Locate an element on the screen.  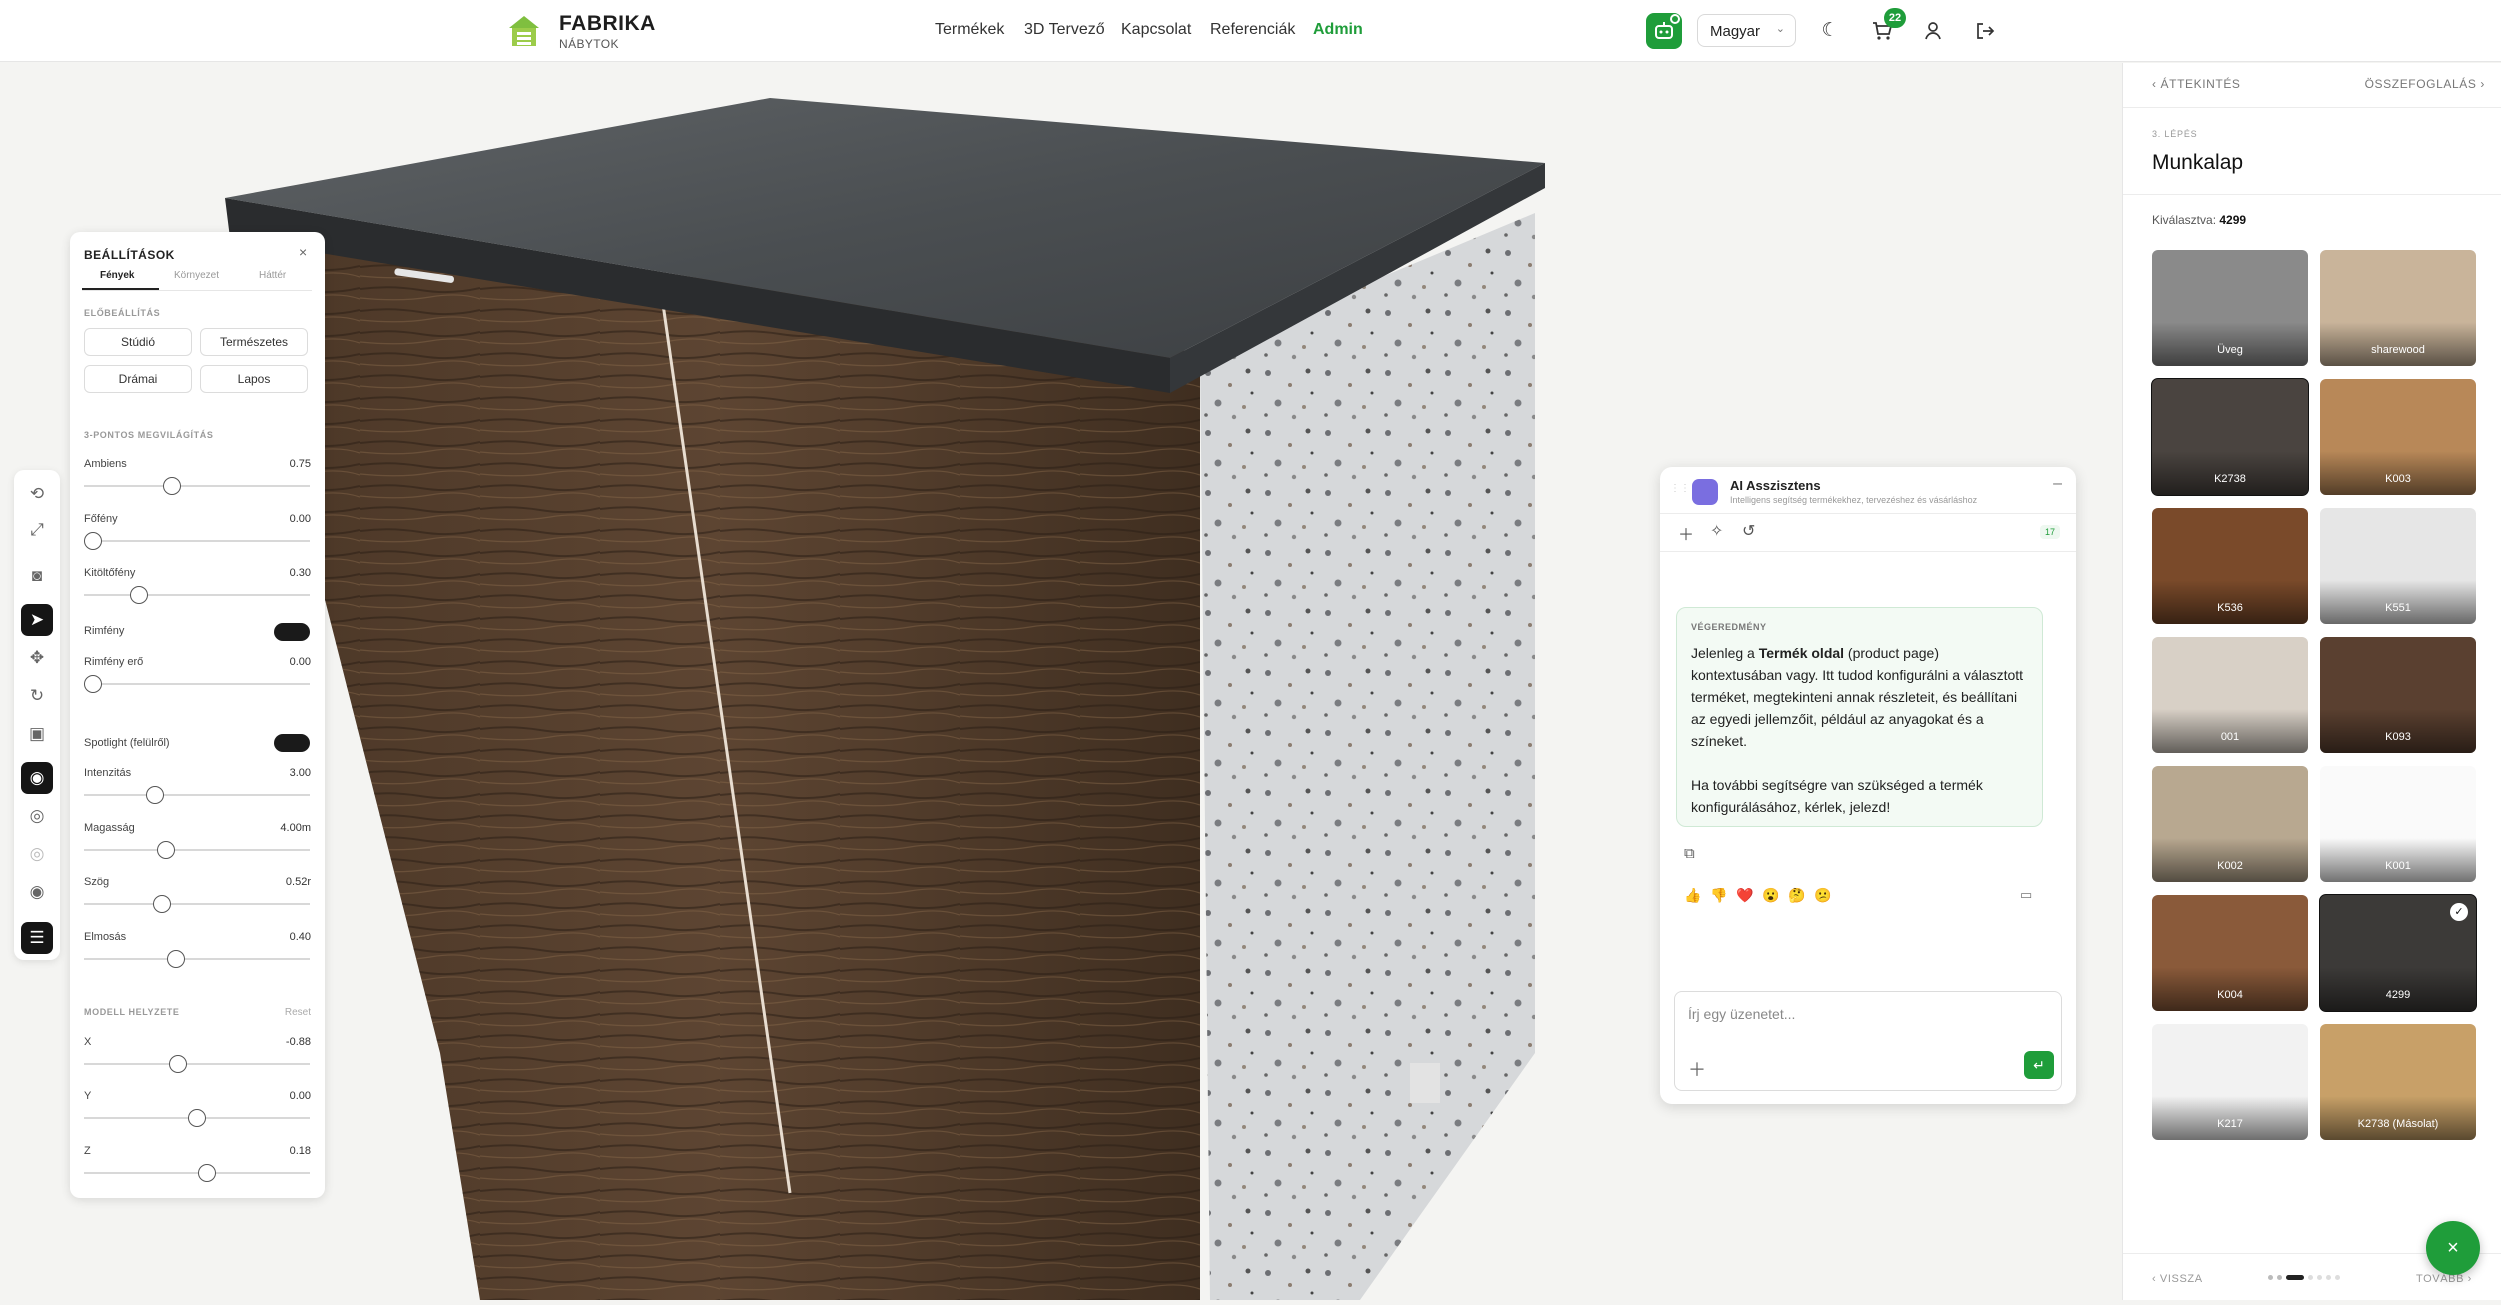
material-swatch: Üveg is located at coordinates (2230, 308).